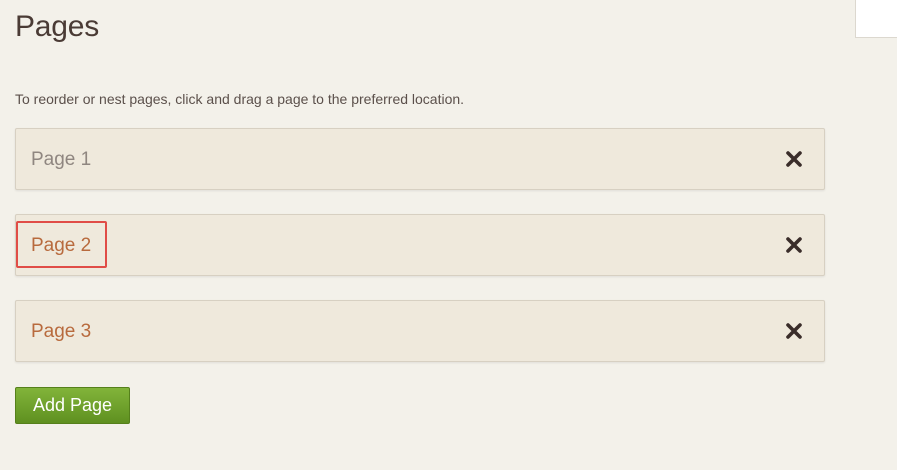 Image resolution: width=897 pixels, height=470 pixels. What do you see at coordinates (876, 19) in the screenshot?
I see `top-right-panel` at bounding box center [876, 19].